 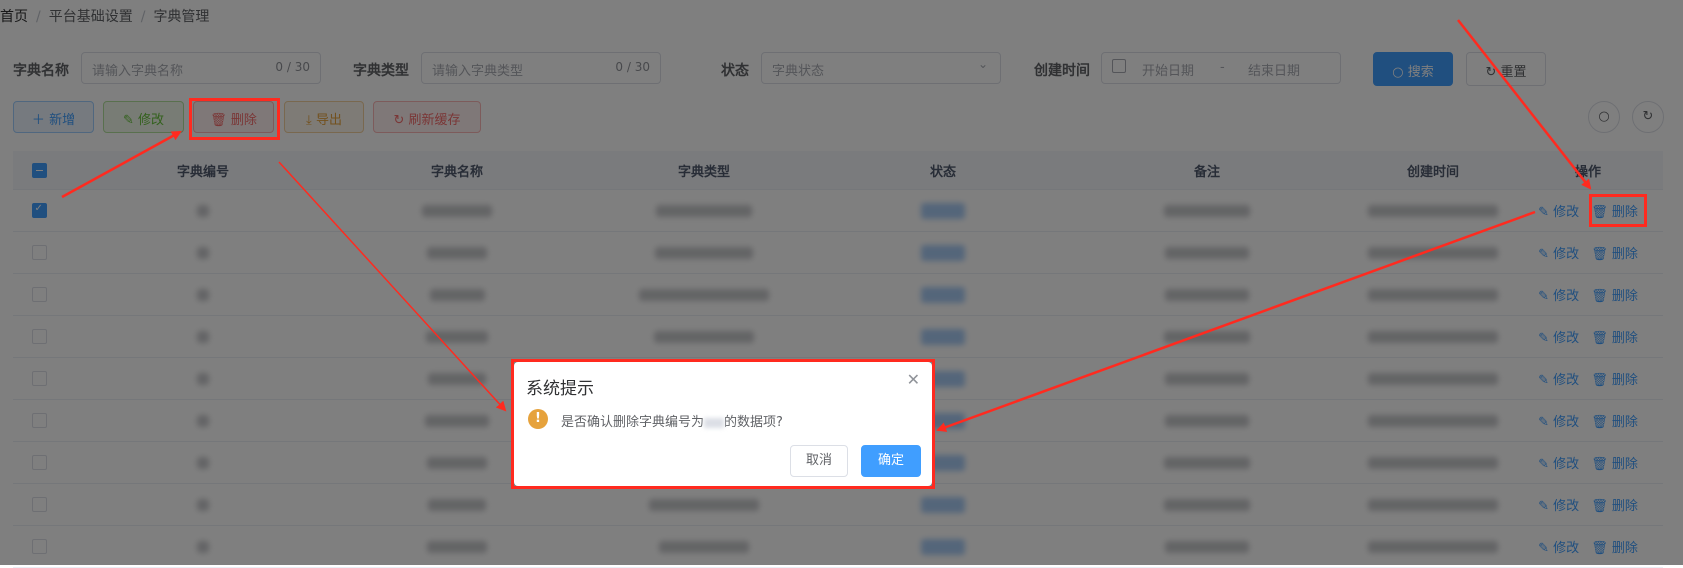 I want to click on dialog-message: 是否确认删除字典编号为 的数据项?, so click(x=672, y=420).